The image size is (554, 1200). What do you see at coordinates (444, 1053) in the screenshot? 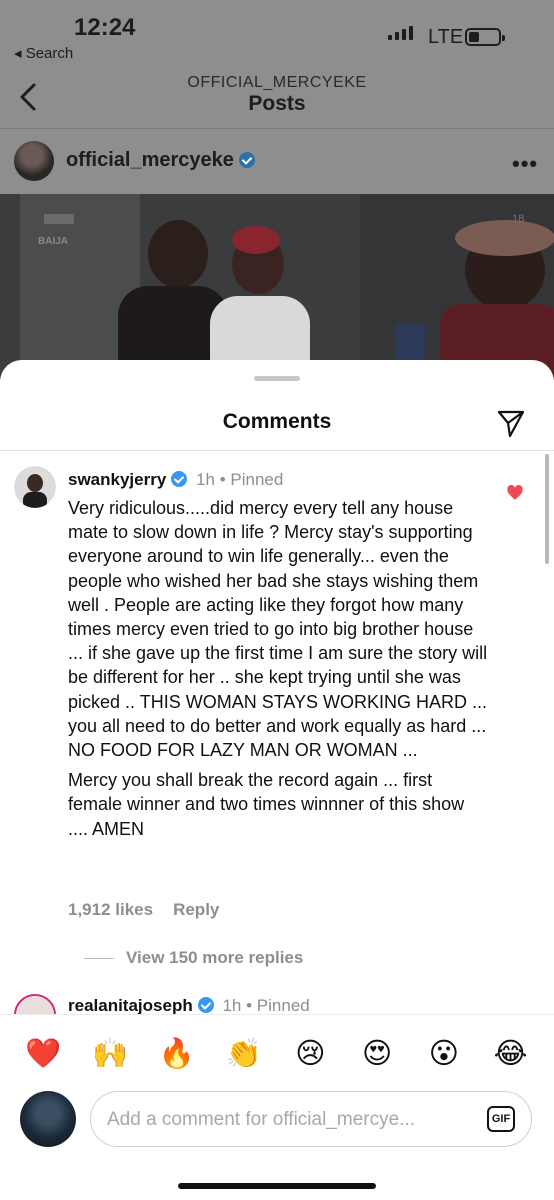
I see `emoji-surprised-button: 😮` at bounding box center [444, 1053].